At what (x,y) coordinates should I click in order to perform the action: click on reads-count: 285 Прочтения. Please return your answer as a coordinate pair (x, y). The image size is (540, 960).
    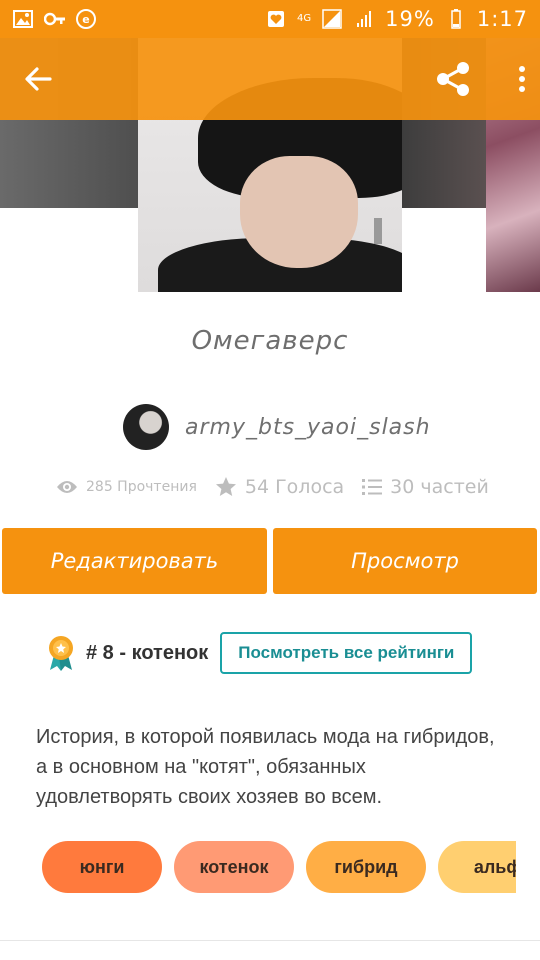
    Looking at the image, I should click on (141, 487).